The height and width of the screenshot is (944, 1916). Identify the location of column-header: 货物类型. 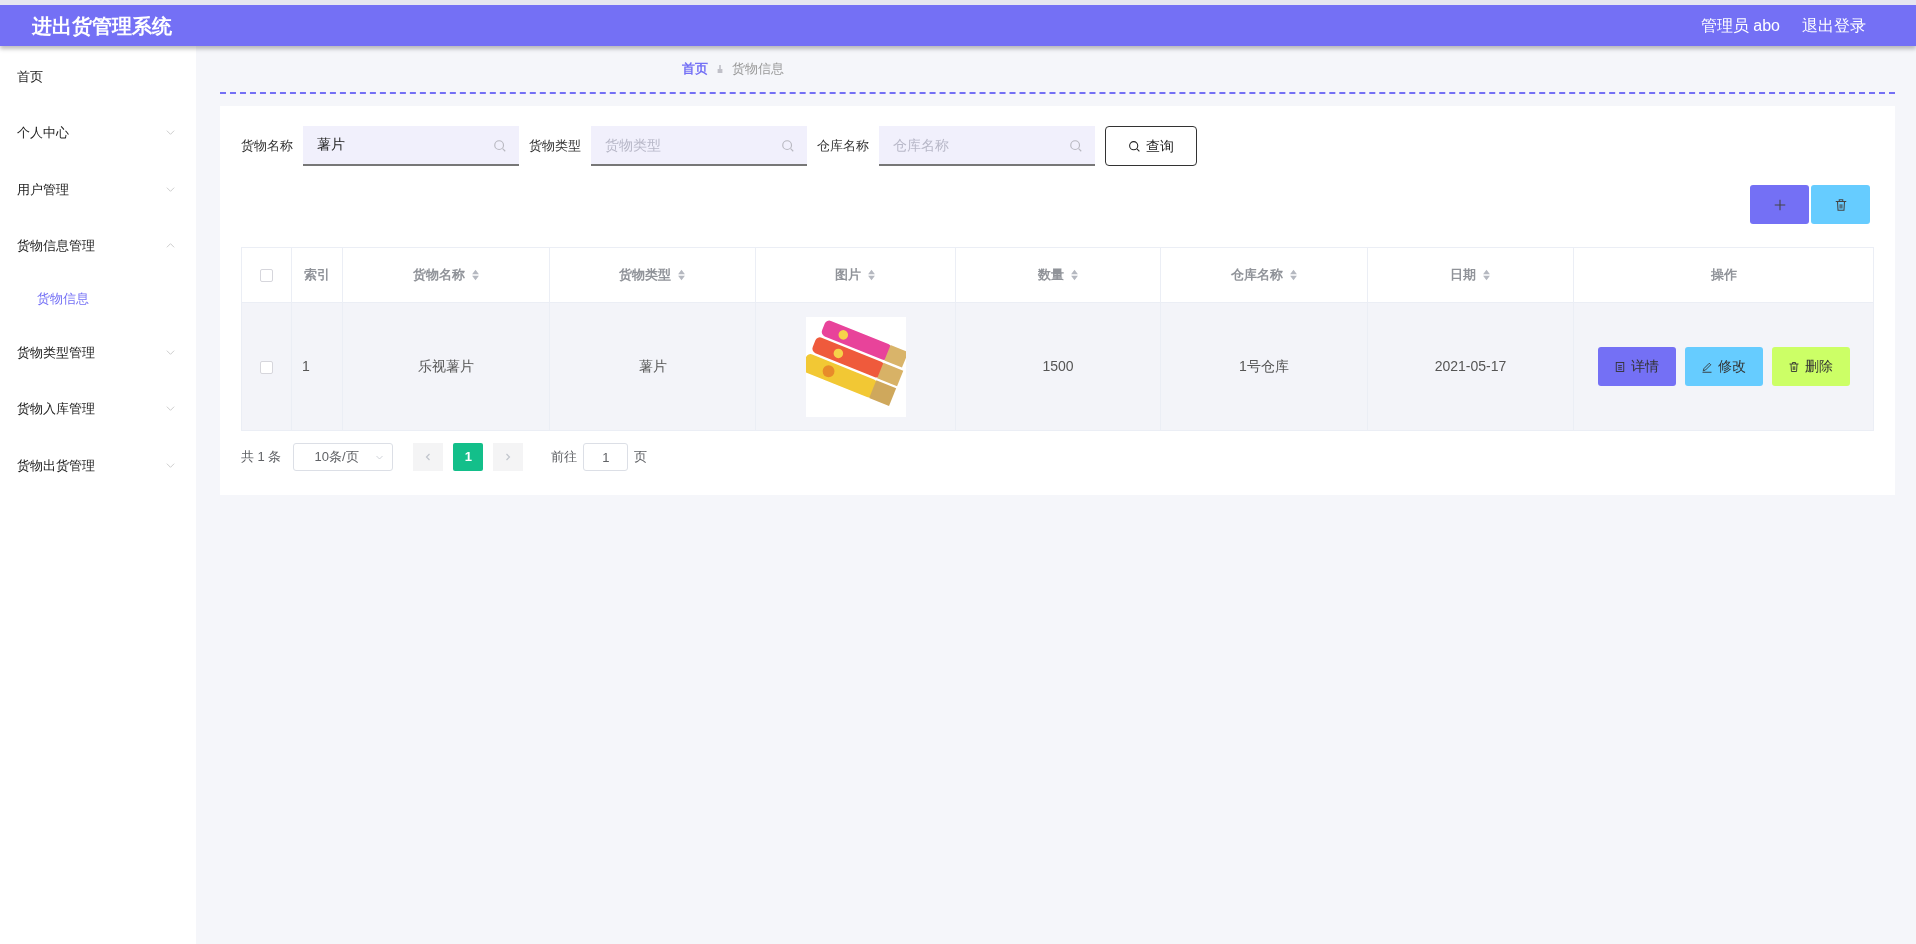
(645, 275).